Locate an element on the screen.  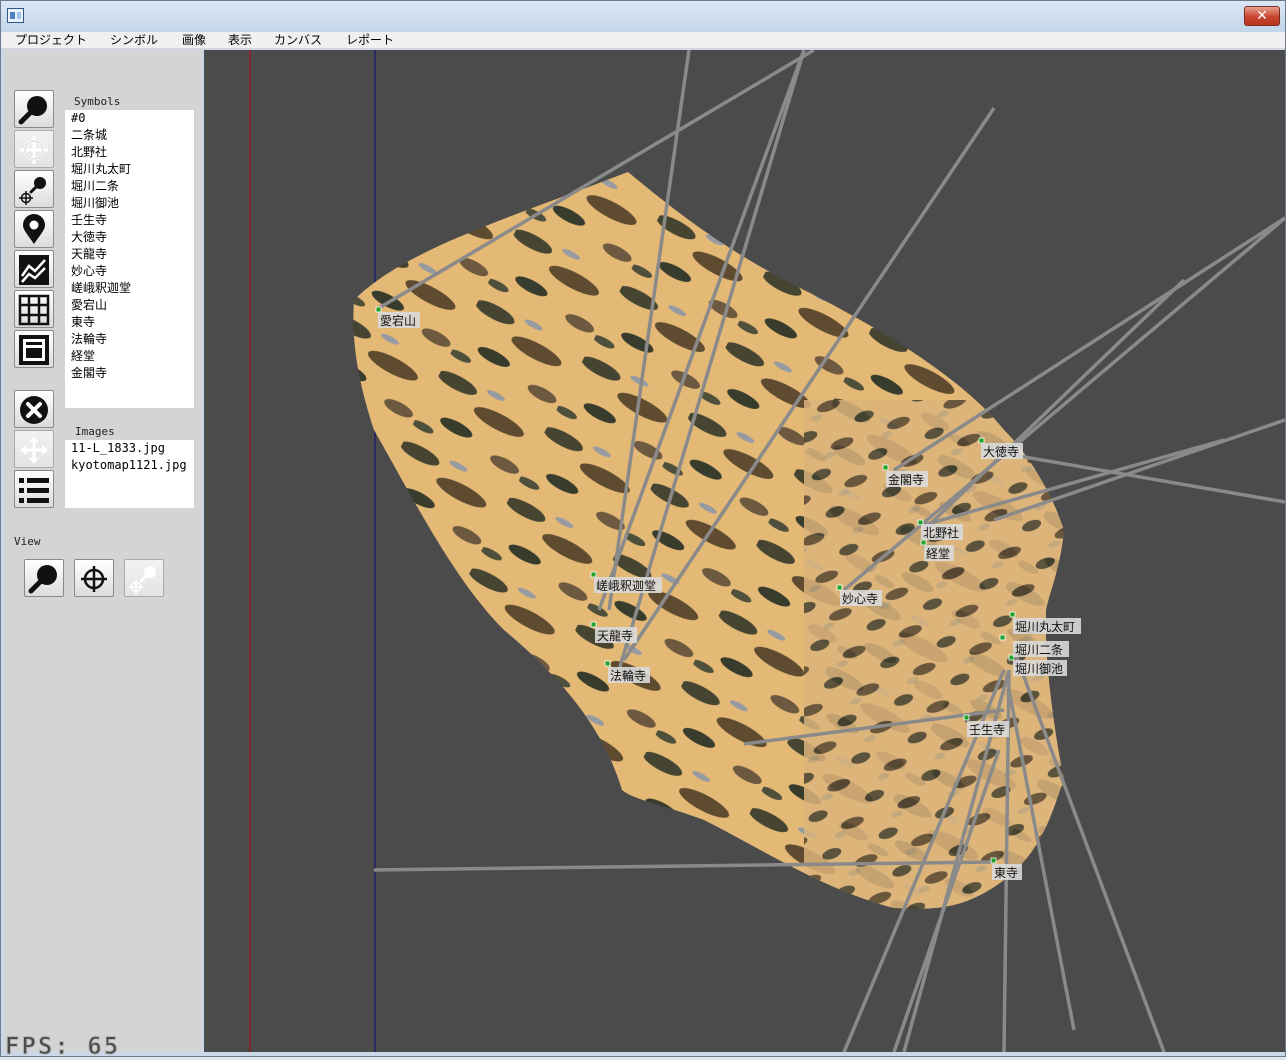
symbols-label: Symbols is located at coordinates (97, 101).